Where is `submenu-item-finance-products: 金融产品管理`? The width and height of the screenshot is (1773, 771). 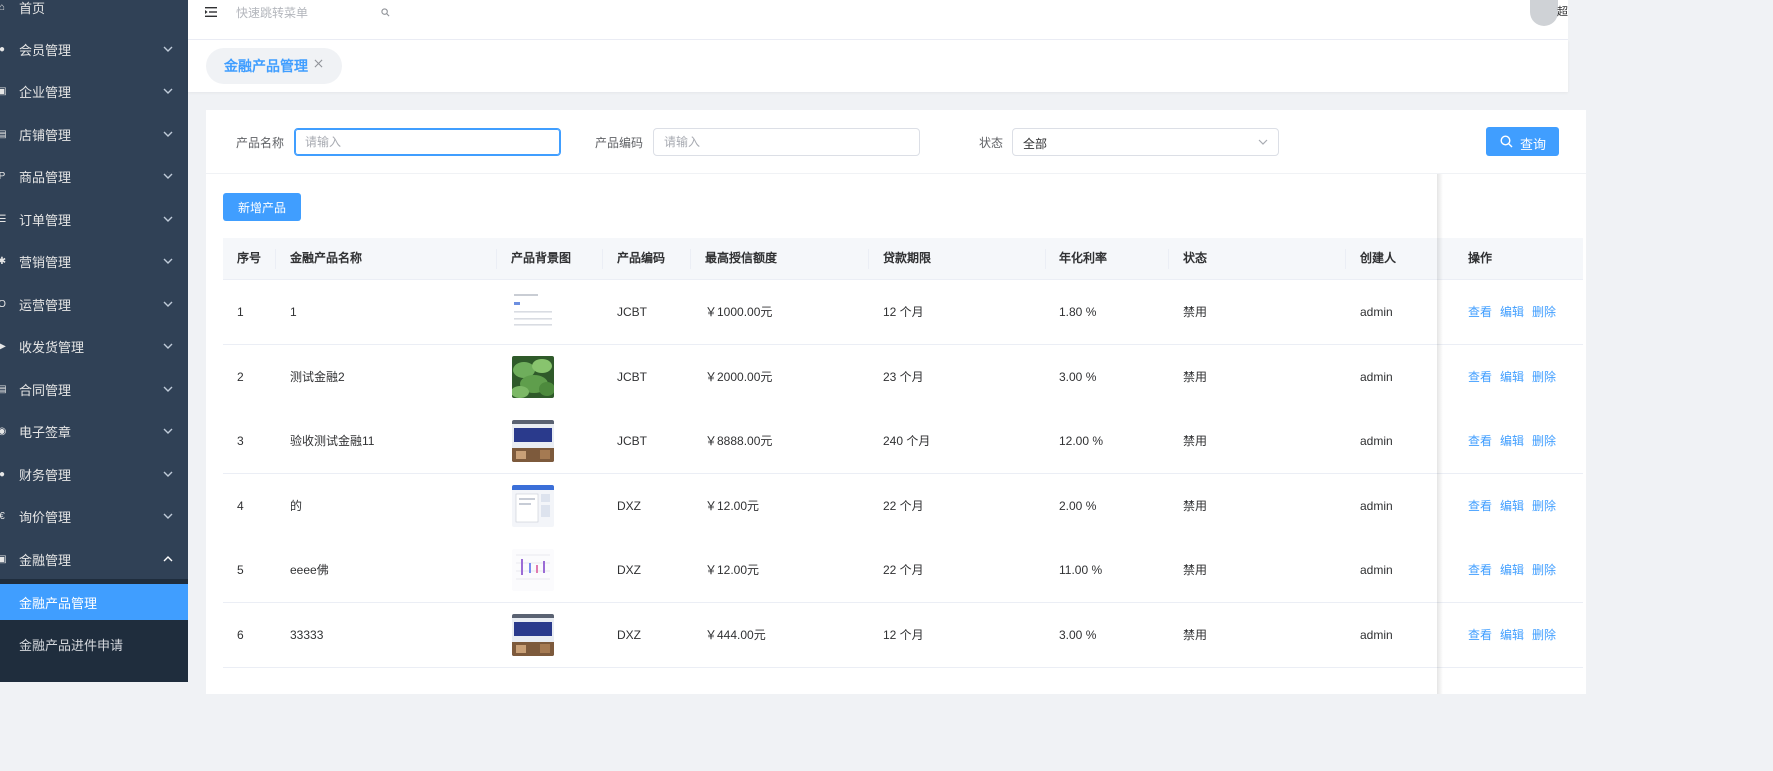
submenu-item-finance-products: 金融产品管理 is located at coordinates (94, 602).